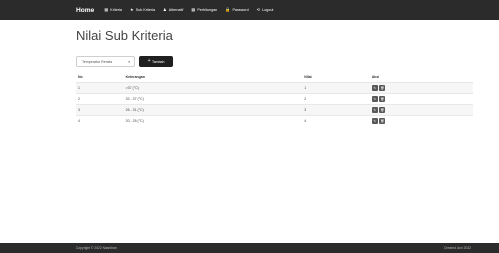  Describe the element at coordinates (116, 9) in the screenshot. I see `nav-item-label: Kriteria` at that location.